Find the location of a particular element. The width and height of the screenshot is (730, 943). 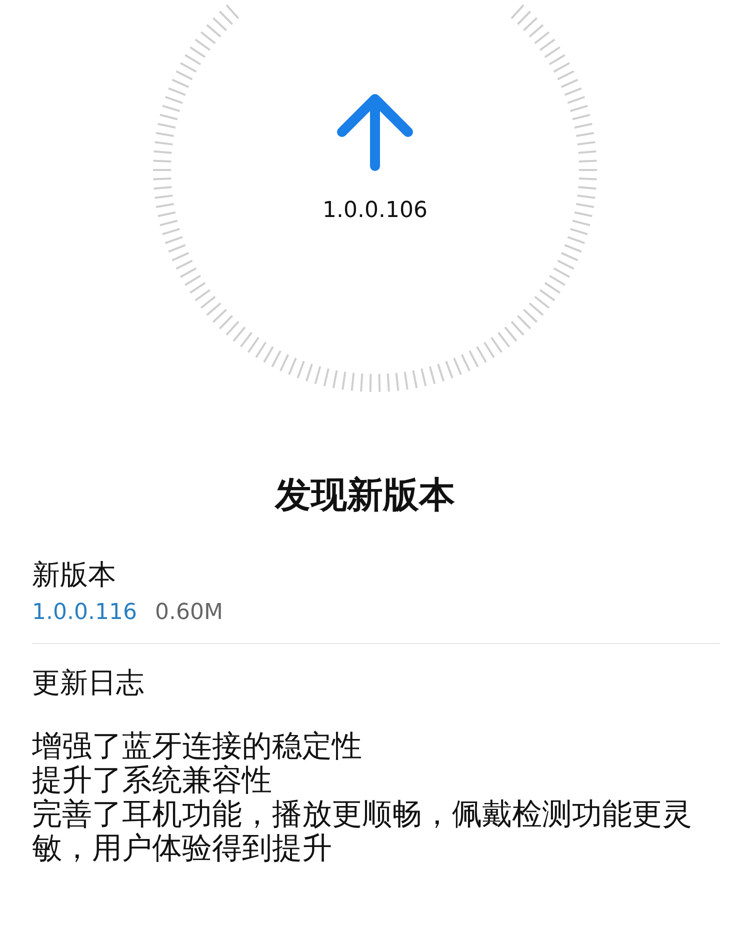

changelog-line: 增强了蓝牙连接的稳定性 is located at coordinates (197, 747).